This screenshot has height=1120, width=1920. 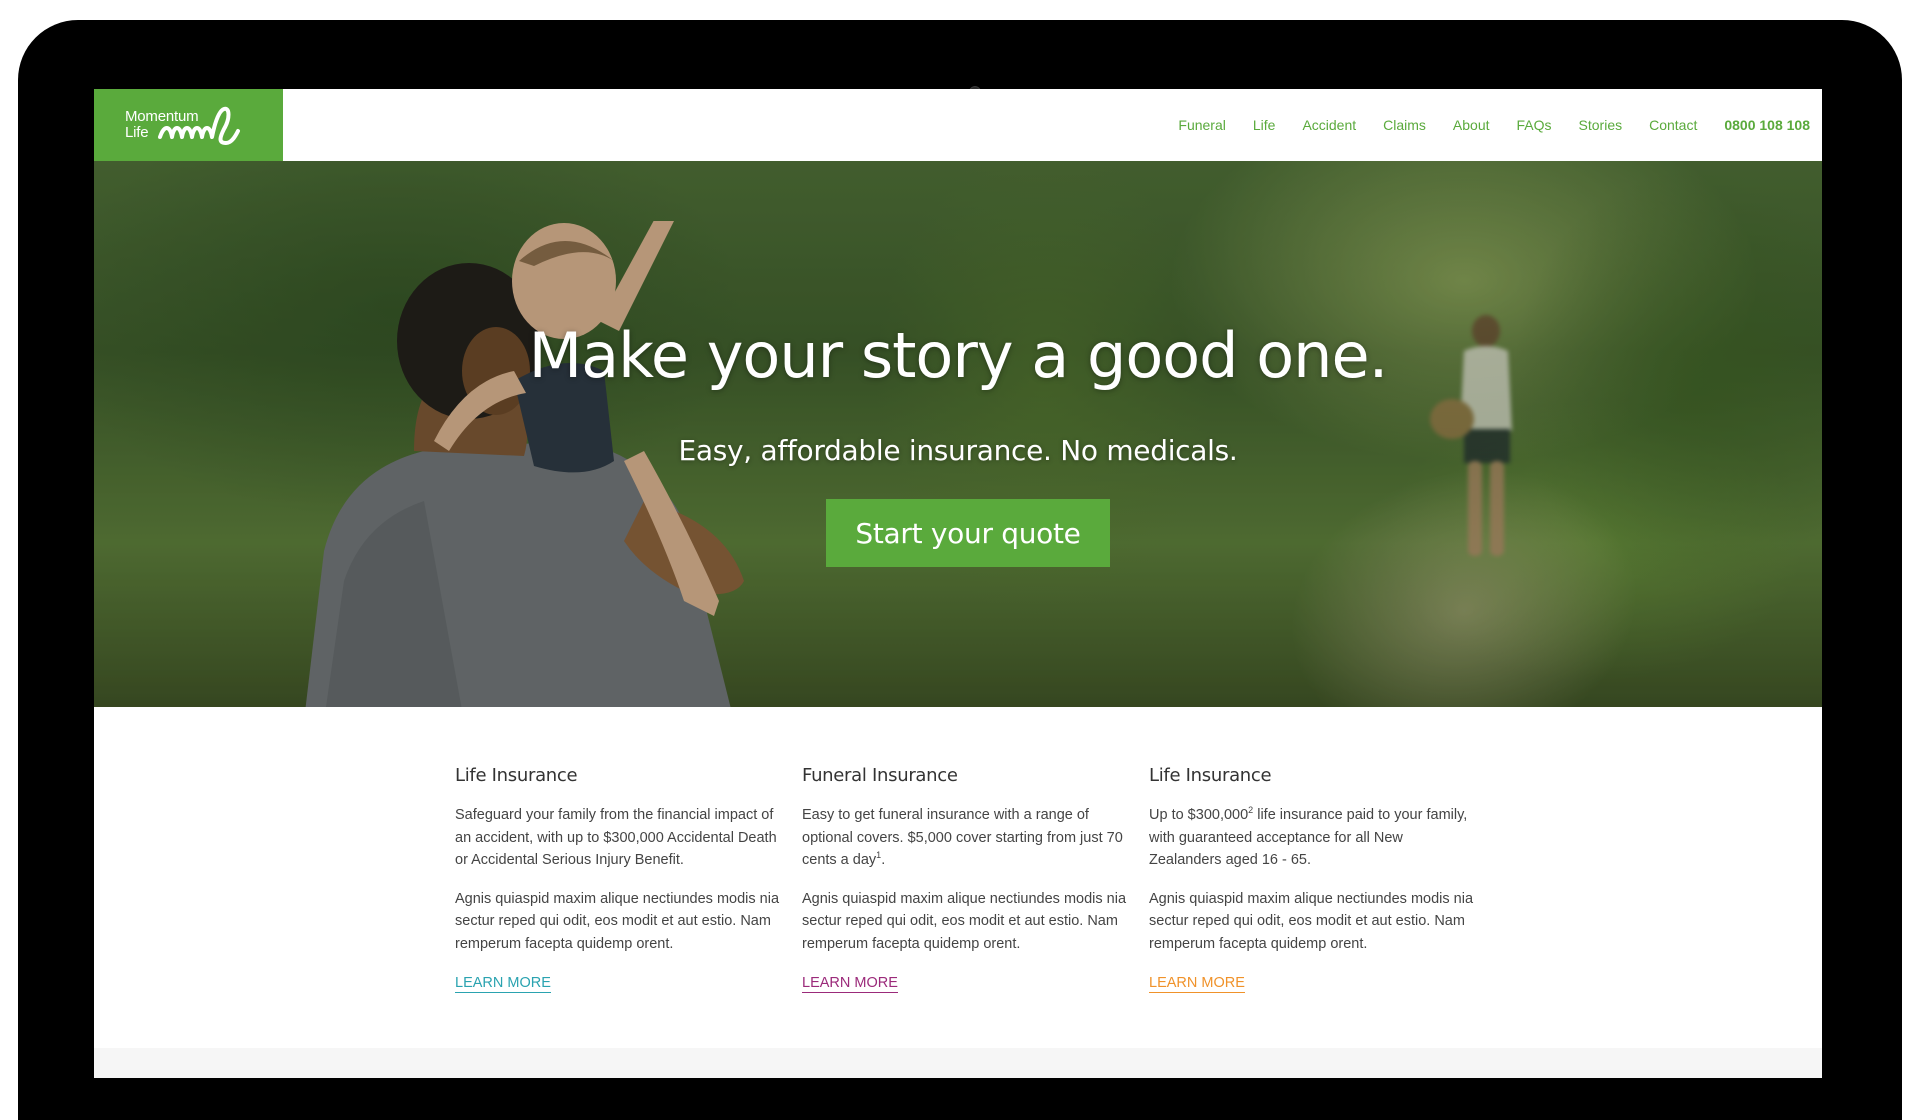 I want to click on nav-item-accident: Accident, so click(x=1329, y=125).